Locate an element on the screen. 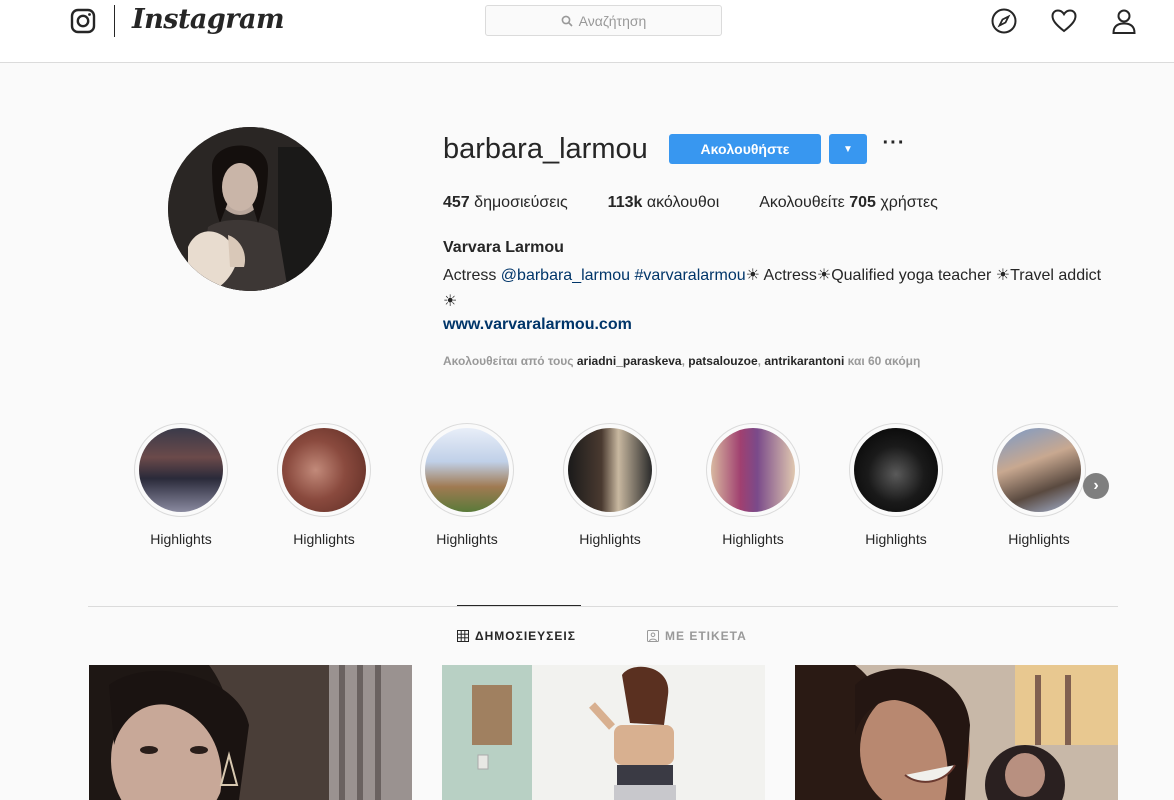 This screenshot has height=800, width=1174. user-icon is located at coordinates (1124, 21).